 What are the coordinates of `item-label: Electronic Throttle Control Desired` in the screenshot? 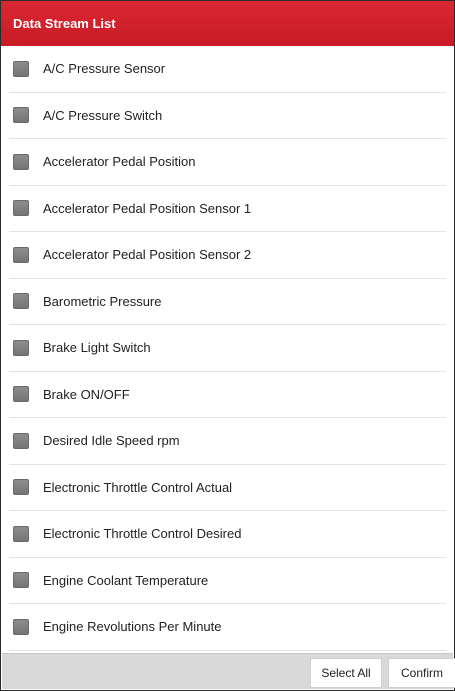 It's located at (142, 534).